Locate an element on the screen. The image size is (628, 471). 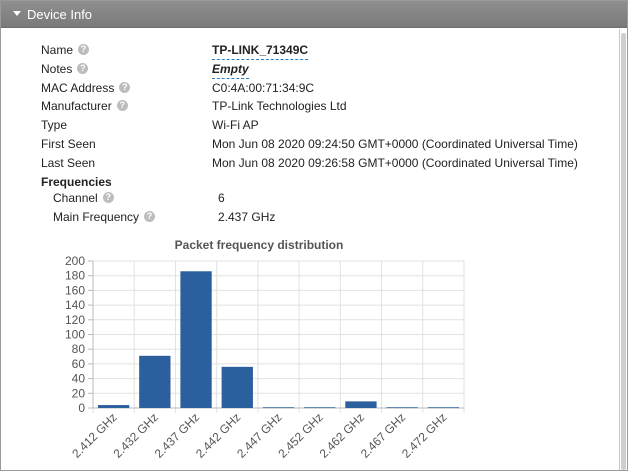
y-tick-label: 100 is located at coordinates (75, 335).